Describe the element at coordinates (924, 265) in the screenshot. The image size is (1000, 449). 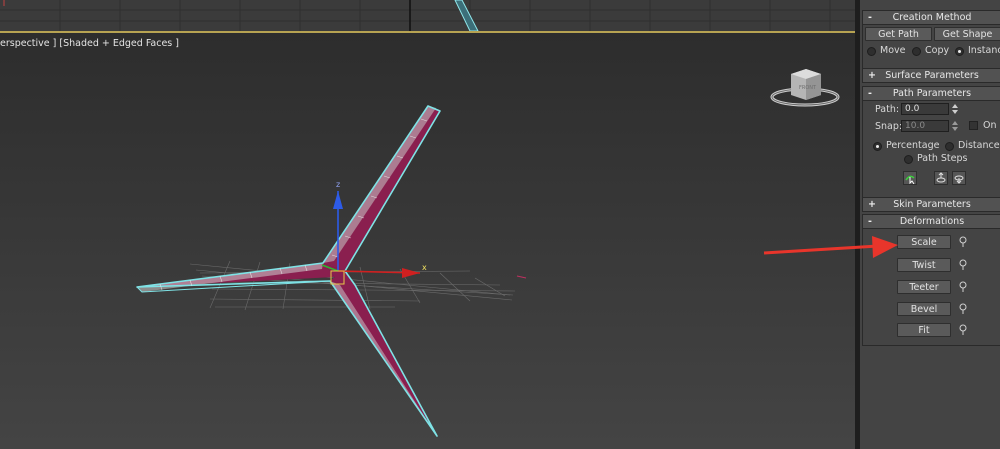
I see `twist-deformation-button: Twist` at that location.